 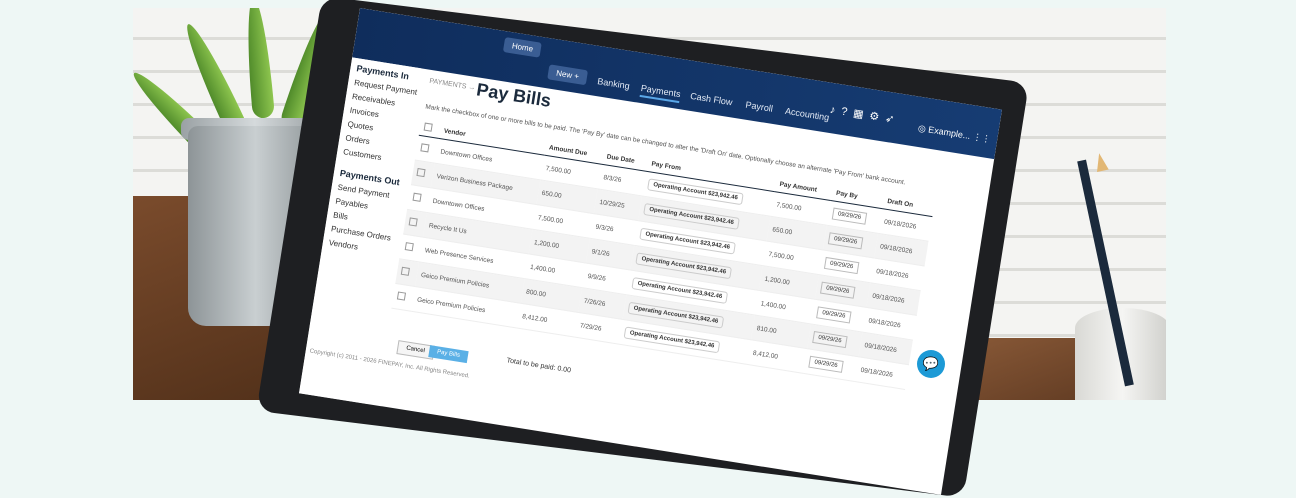 I want to click on amount-due-cell: 800.00, so click(x=536, y=293).